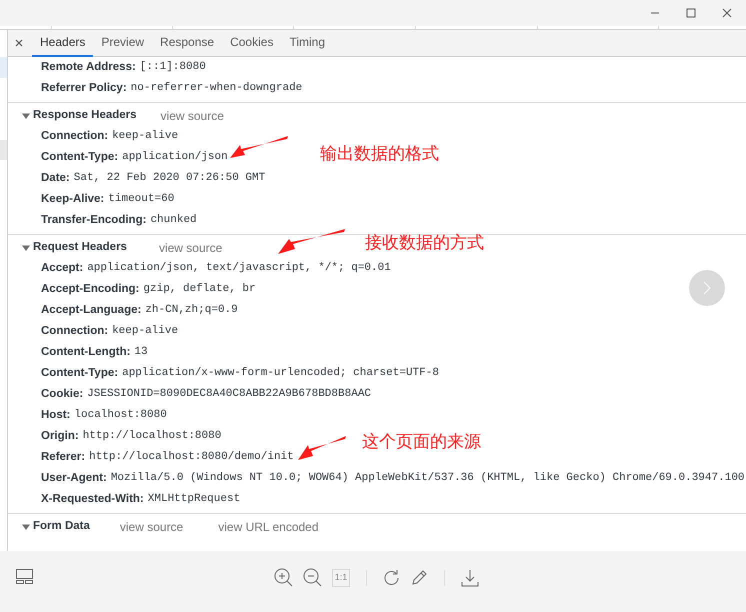  Describe the element at coordinates (216, 88) in the screenshot. I see `header-value: no-referrer-when-downgrade` at that location.